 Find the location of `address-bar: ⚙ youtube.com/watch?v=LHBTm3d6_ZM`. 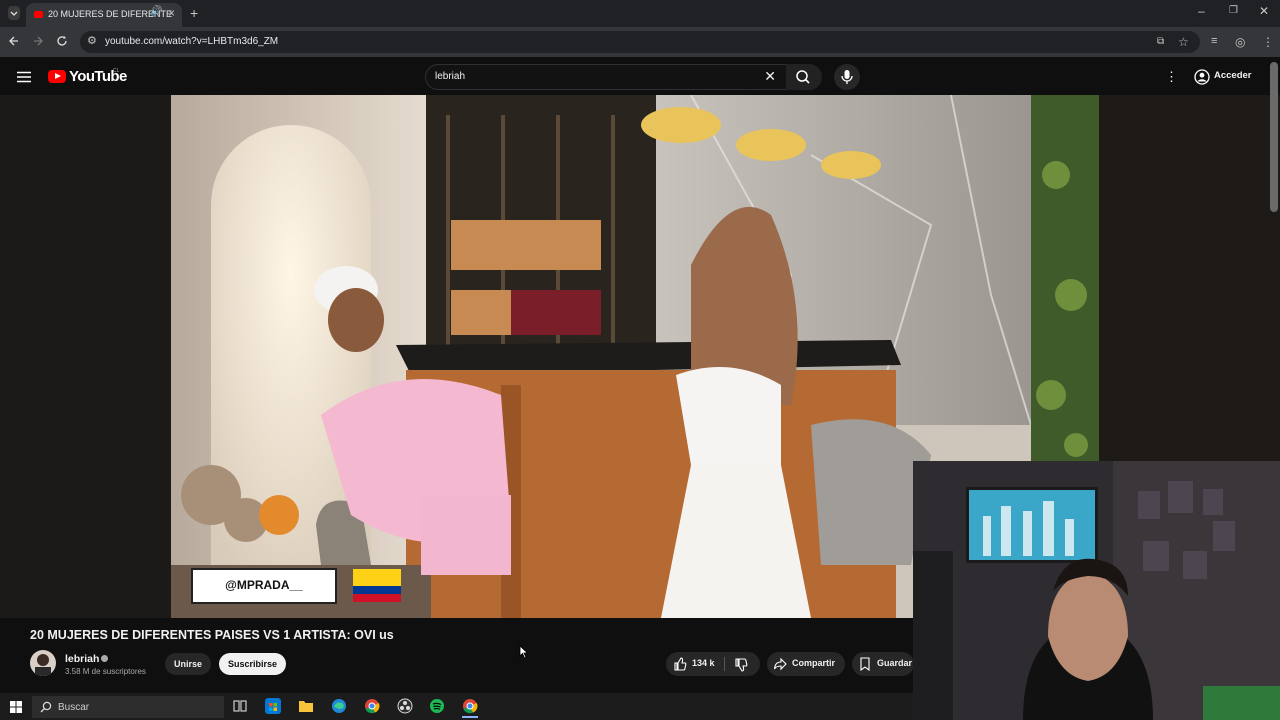

address-bar: ⚙ youtube.com/watch?v=LHBTm3d6_ZM is located at coordinates (640, 42).